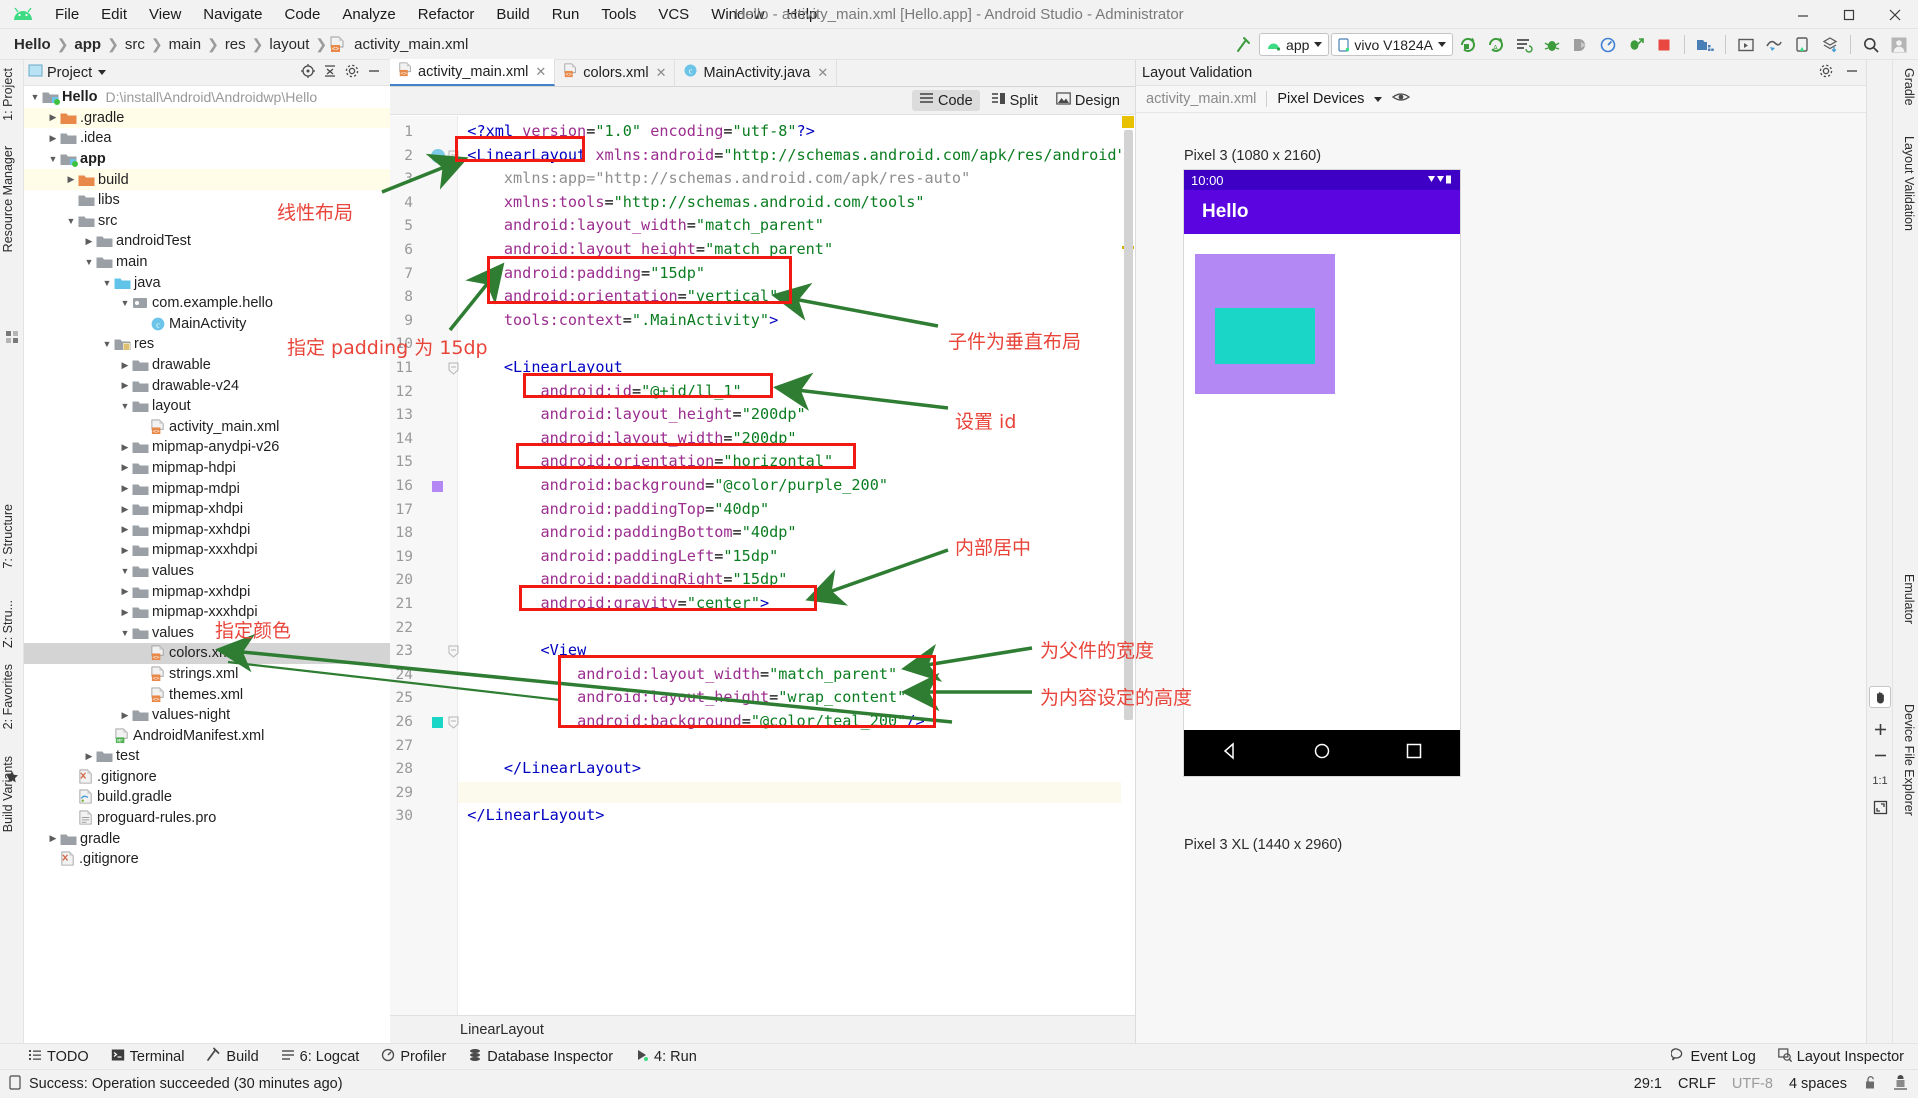 The height and width of the screenshot is (1098, 1918). What do you see at coordinates (289, 44) in the screenshot?
I see `breadcrumb-item-layout: layout` at bounding box center [289, 44].